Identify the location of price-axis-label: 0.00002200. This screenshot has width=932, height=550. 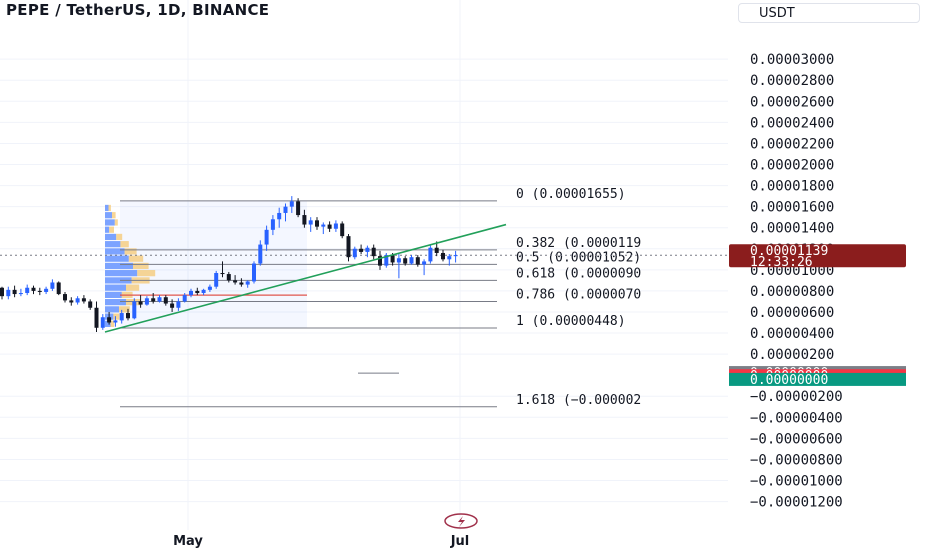
(792, 144).